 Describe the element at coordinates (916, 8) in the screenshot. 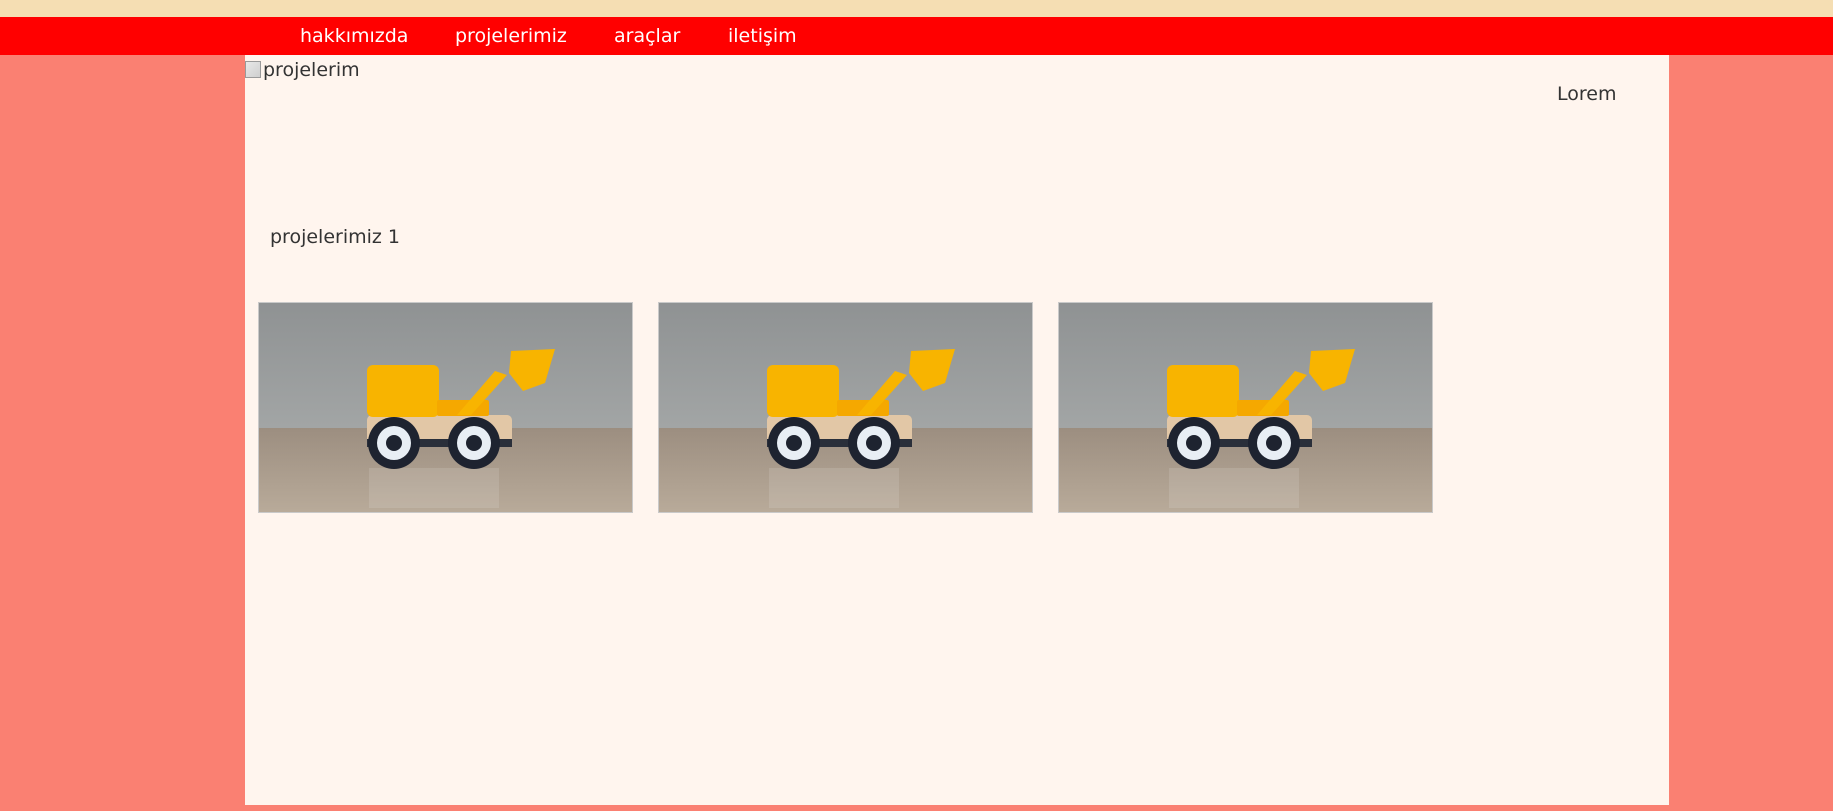

I see `top-strip` at that location.